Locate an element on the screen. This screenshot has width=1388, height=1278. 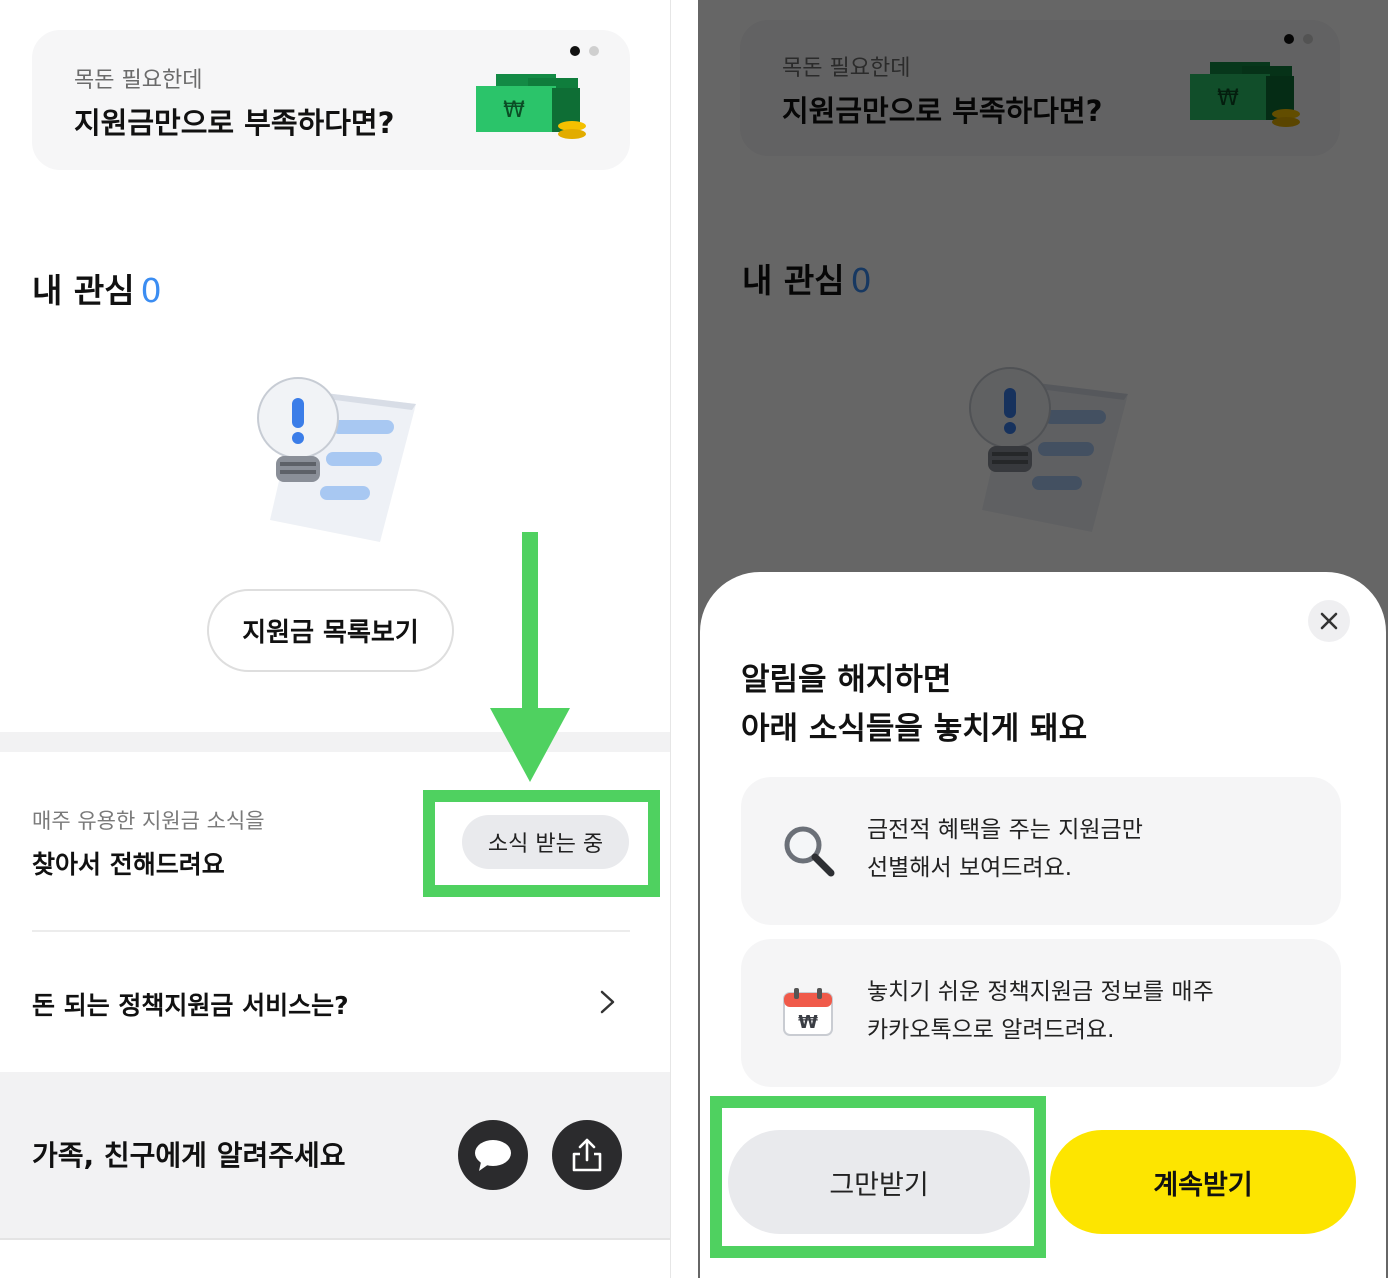
benefit-card: 금전적 혜택을 주는 지원금만 선별해서 보여드려요. is located at coordinates (1041, 851).